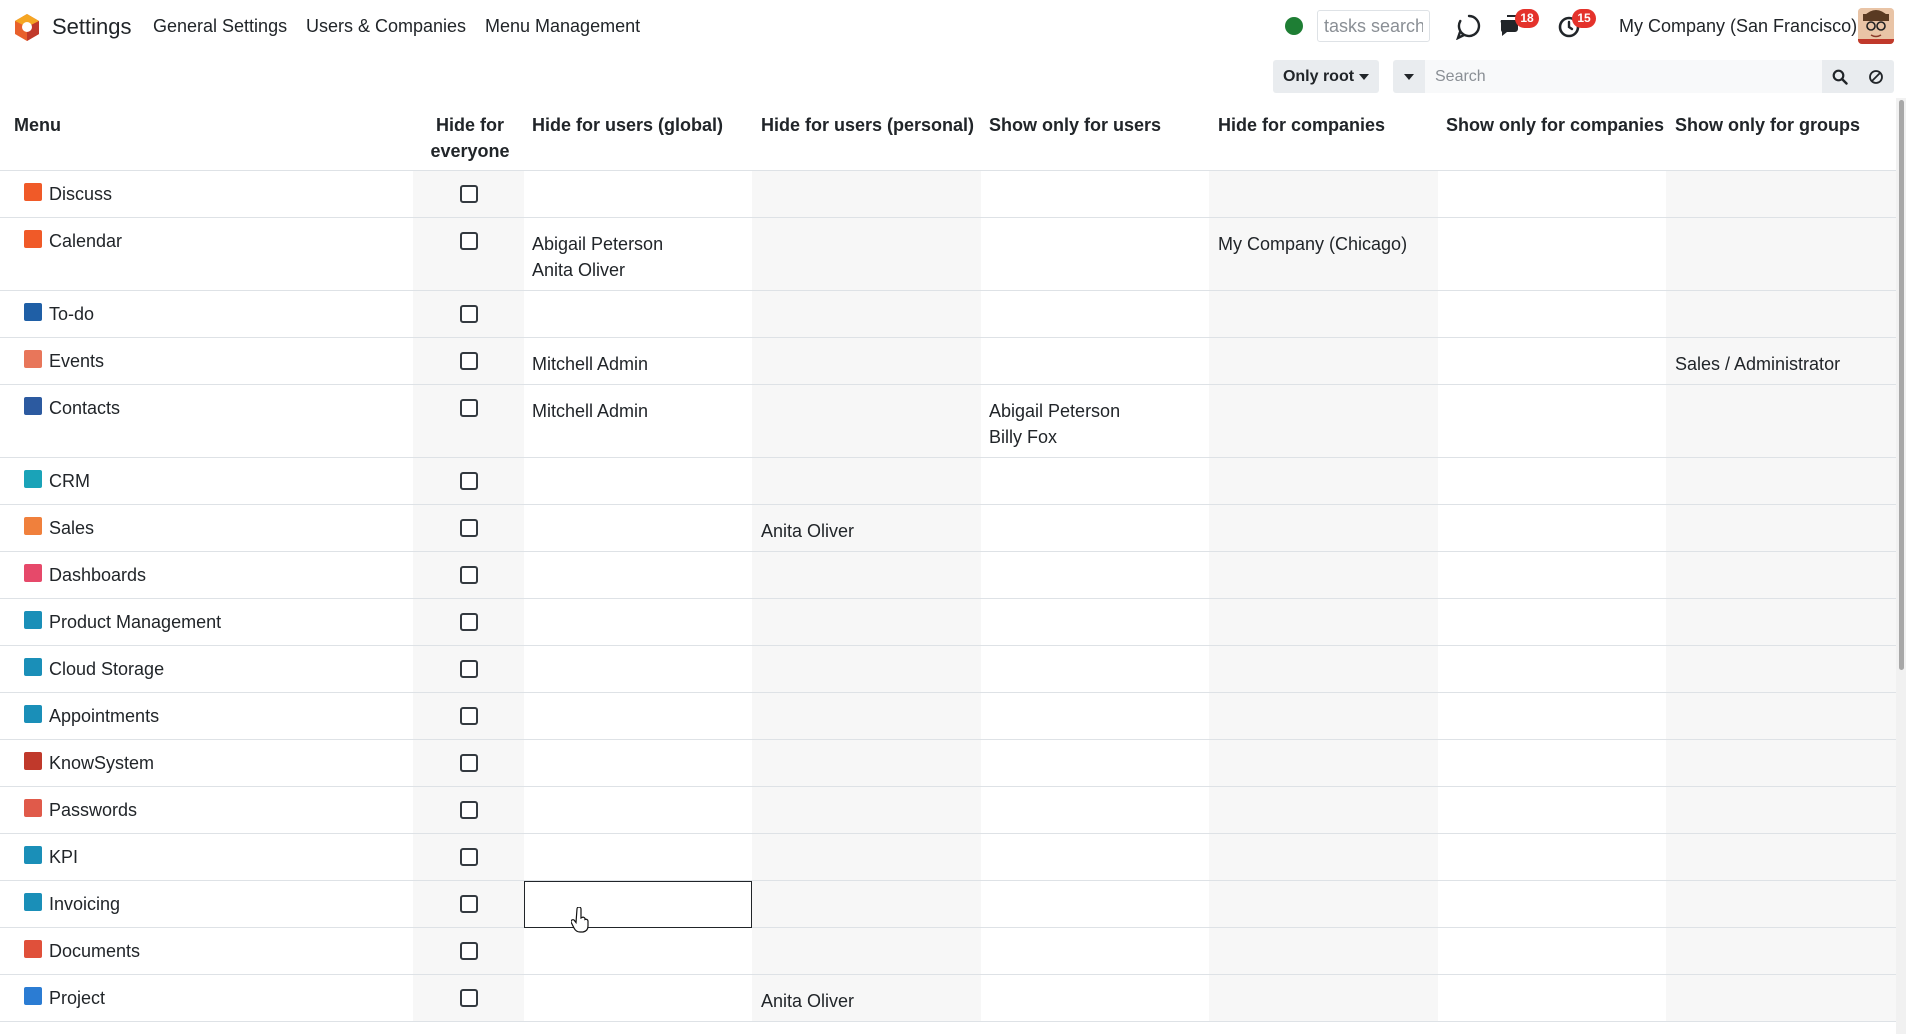  What do you see at coordinates (1075, 125) in the screenshot?
I see `column-show-only-users: Show only for users` at bounding box center [1075, 125].